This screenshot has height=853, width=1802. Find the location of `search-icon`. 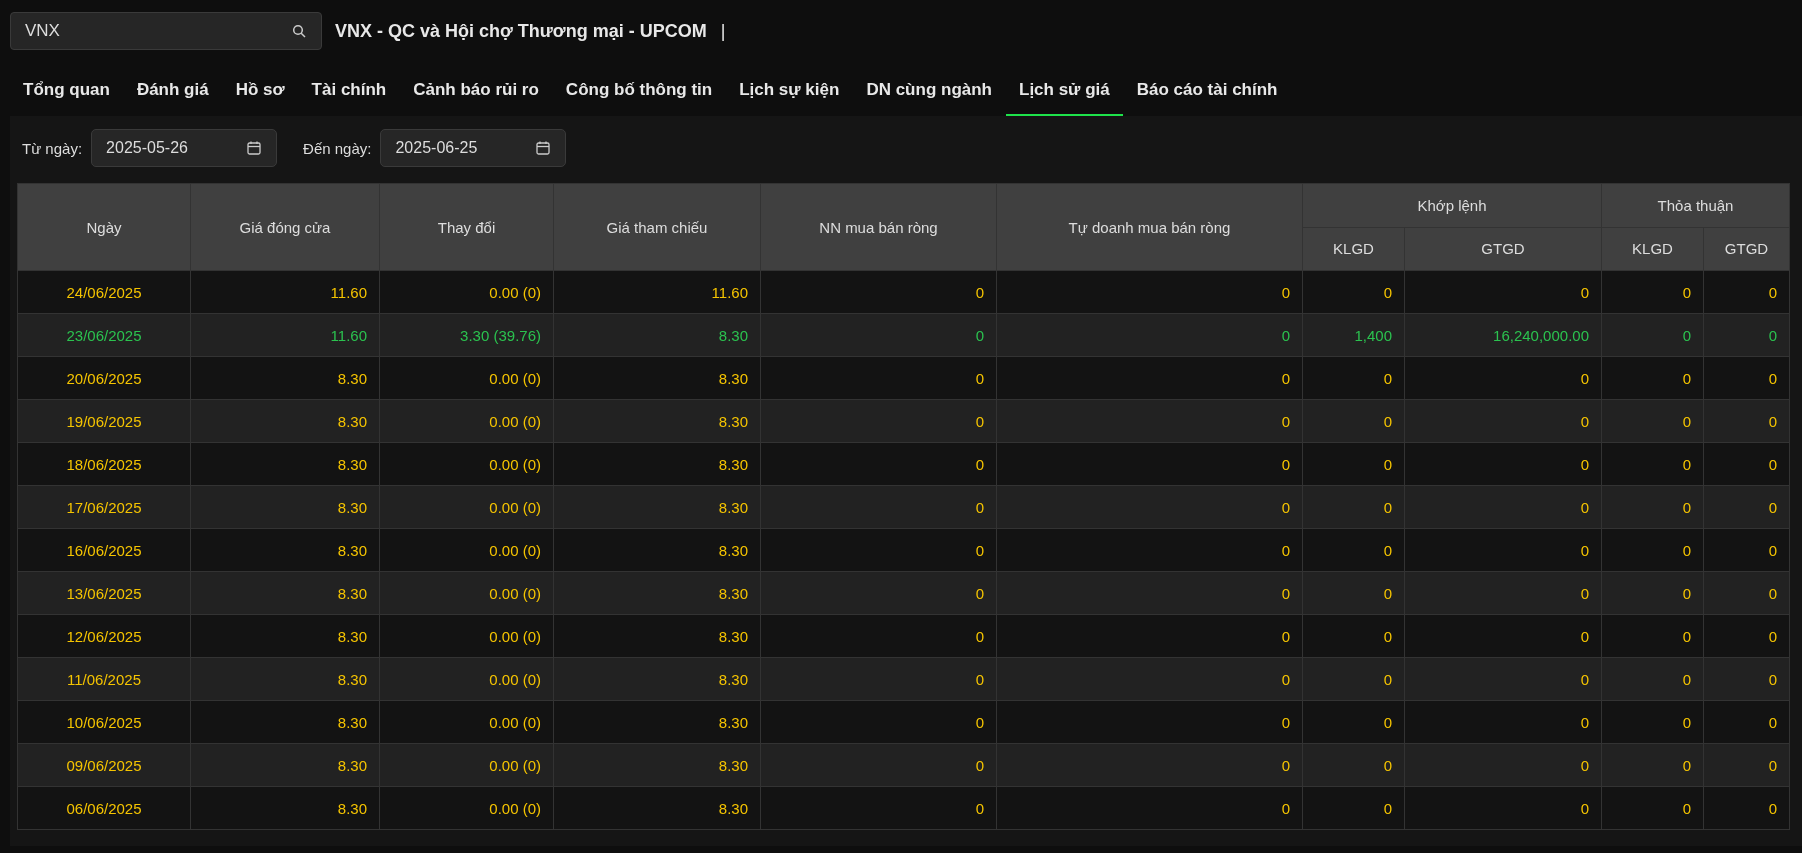

search-icon is located at coordinates (299, 31).